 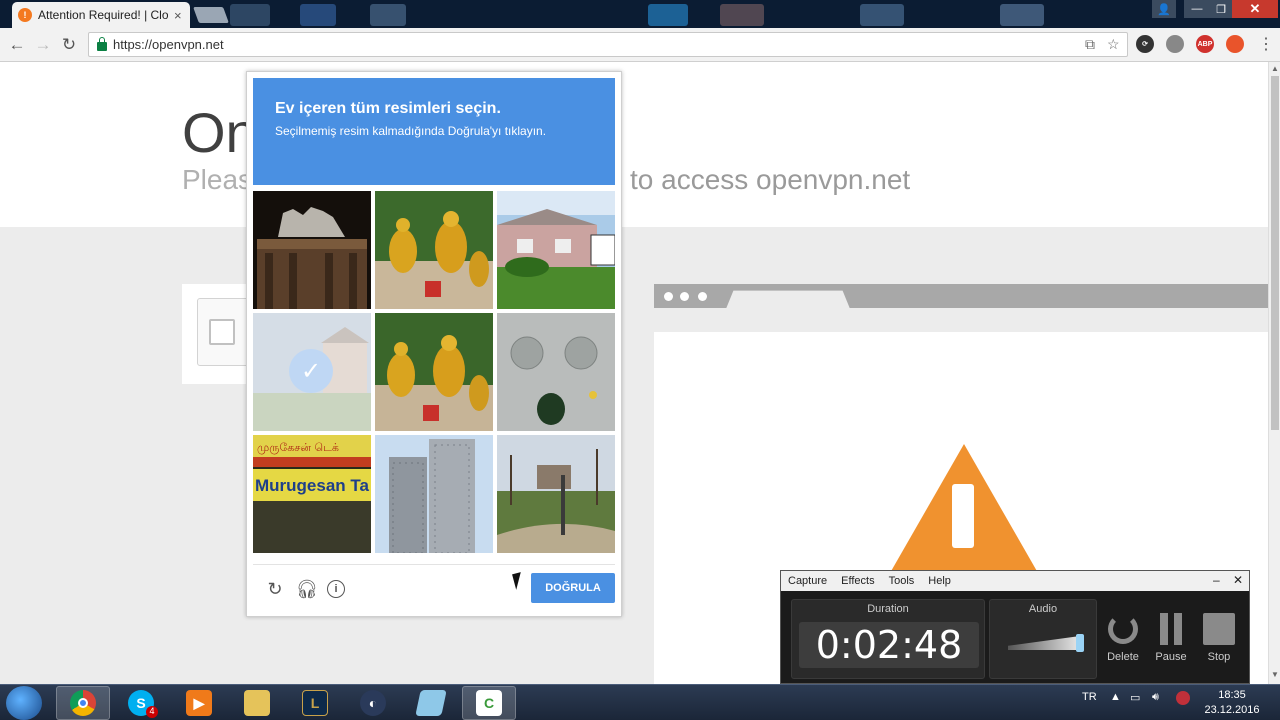 I want to click on audio-panel: Audio, so click(x=1043, y=639).